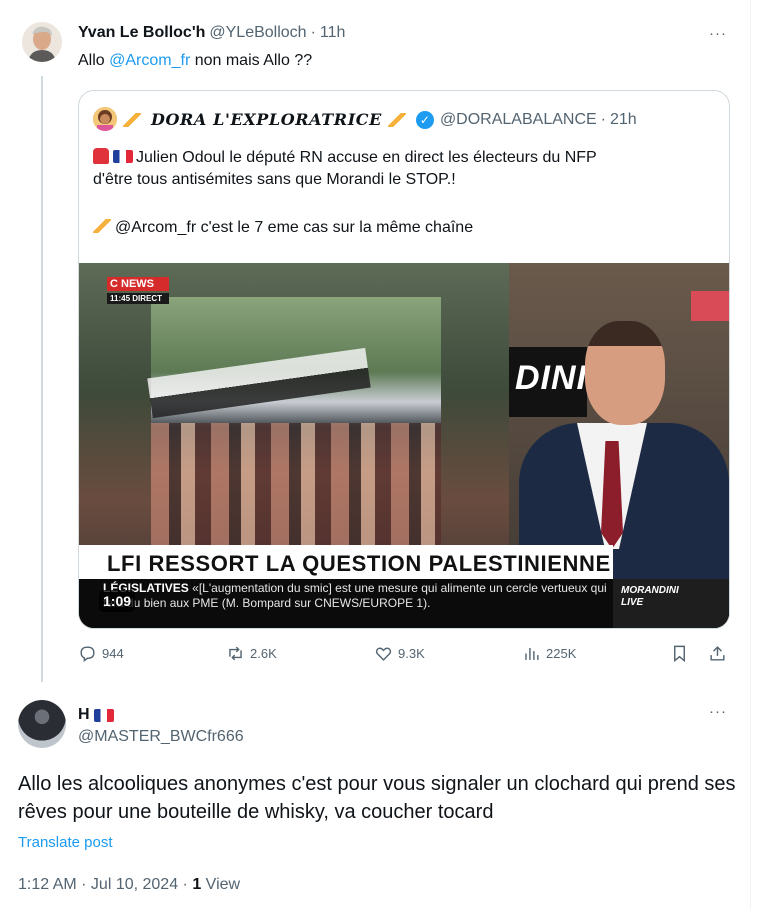  What do you see at coordinates (141, 33) in the screenshot?
I see `author-name: Yvan Le Bolloc'h` at bounding box center [141, 33].